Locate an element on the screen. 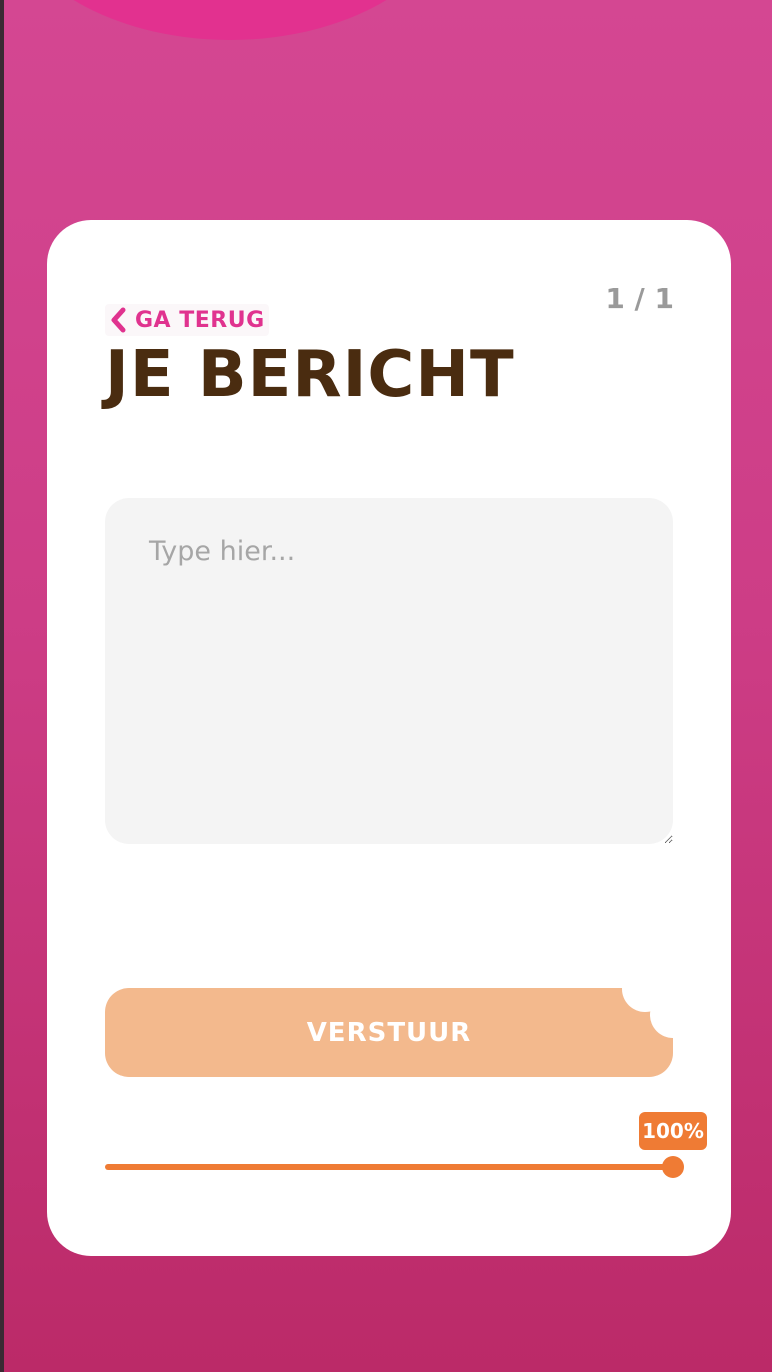  send-button: VERSTUUR is located at coordinates (389, 1032).